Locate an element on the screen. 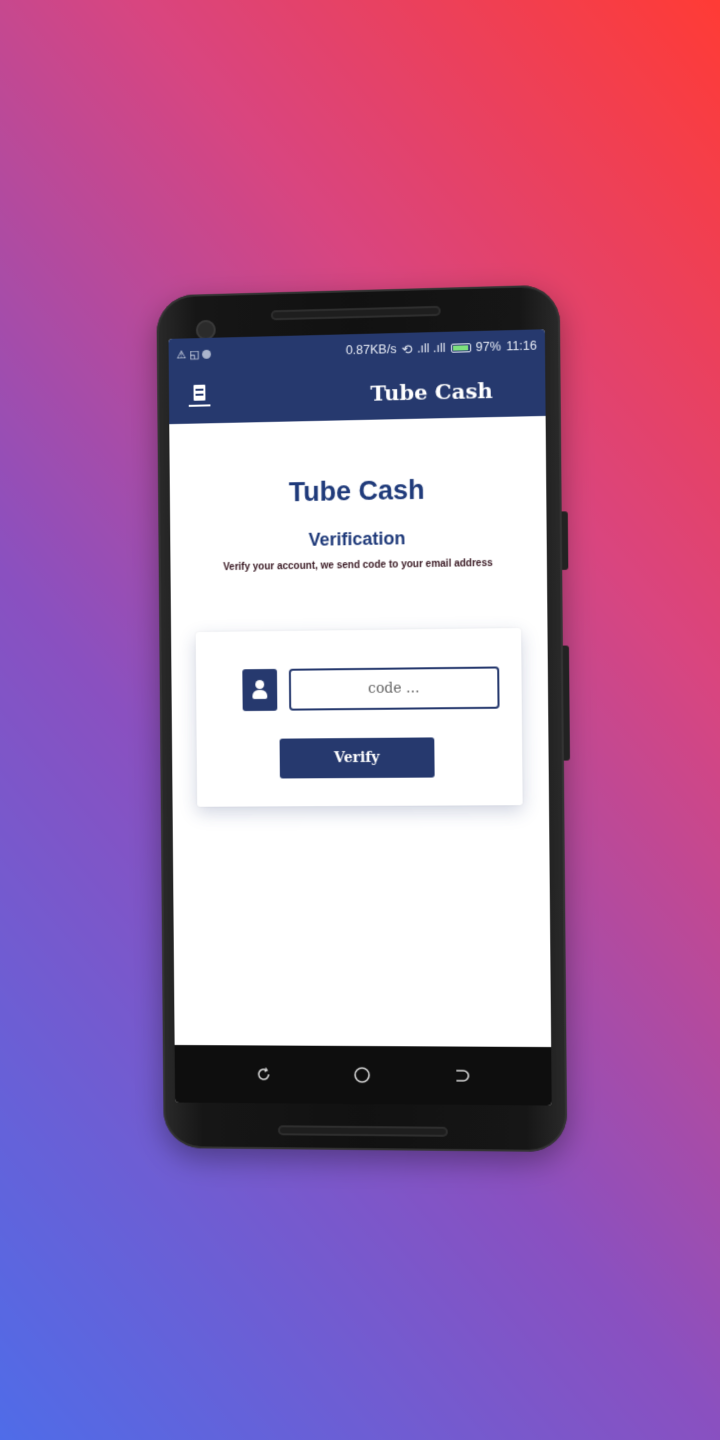 The width and height of the screenshot is (720, 1440). verification-card: Verify is located at coordinates (359, 717).